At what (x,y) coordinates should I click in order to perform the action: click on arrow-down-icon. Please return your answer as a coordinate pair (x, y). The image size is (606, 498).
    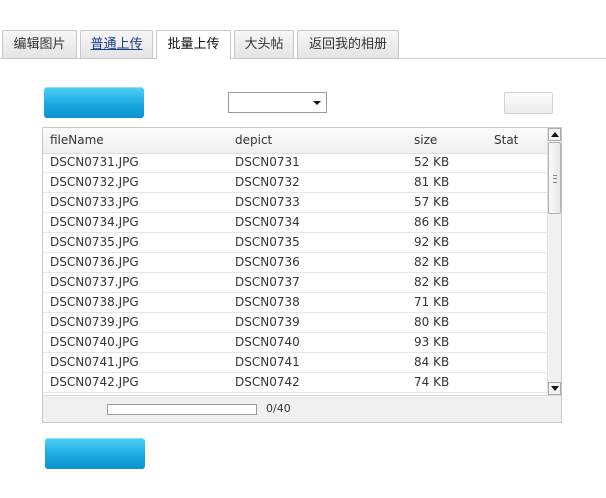
    Looking at the image, I should click on (555, 388).